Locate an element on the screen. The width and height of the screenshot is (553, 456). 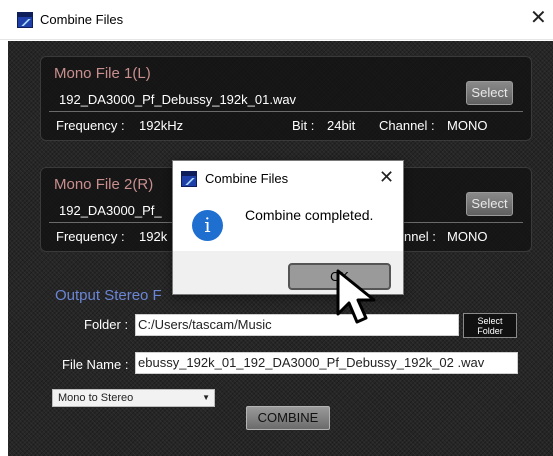
mono-file-1-channel-value: MONO is located at coordinates (467, 125).